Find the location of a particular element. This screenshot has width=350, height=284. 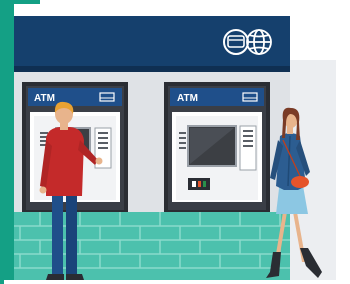

atm-left-label: ATM is located at coordinates (44, 98).